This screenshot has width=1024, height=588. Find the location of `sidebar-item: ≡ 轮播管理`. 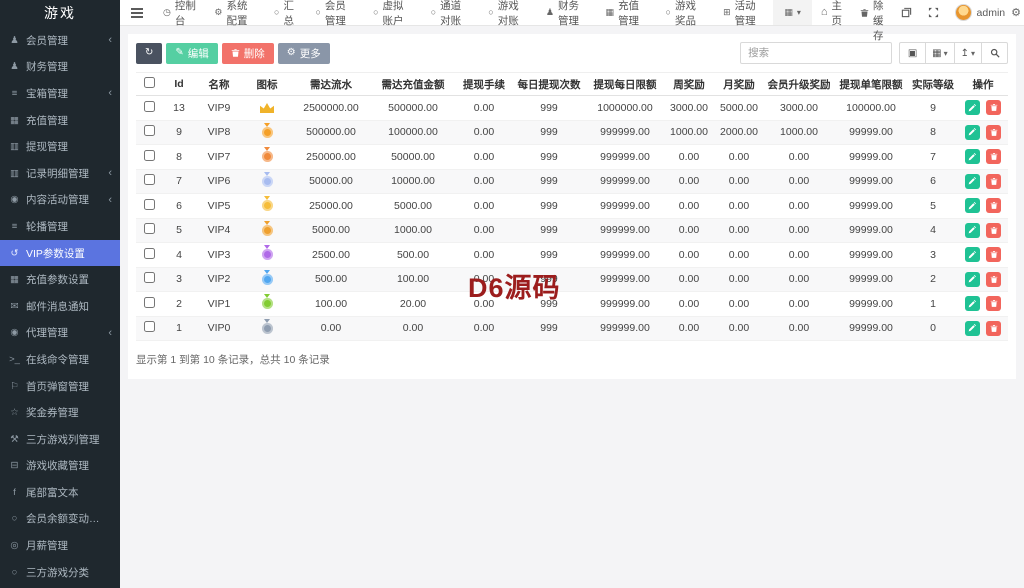

sidebar-item: ≡ 轮播管理 is located at coordinates (60, 226).